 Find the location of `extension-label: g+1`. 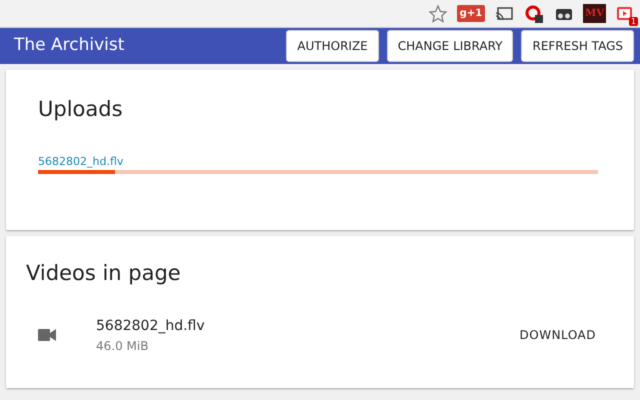

extension-label: g+1 is located at coordinates (471, 13).